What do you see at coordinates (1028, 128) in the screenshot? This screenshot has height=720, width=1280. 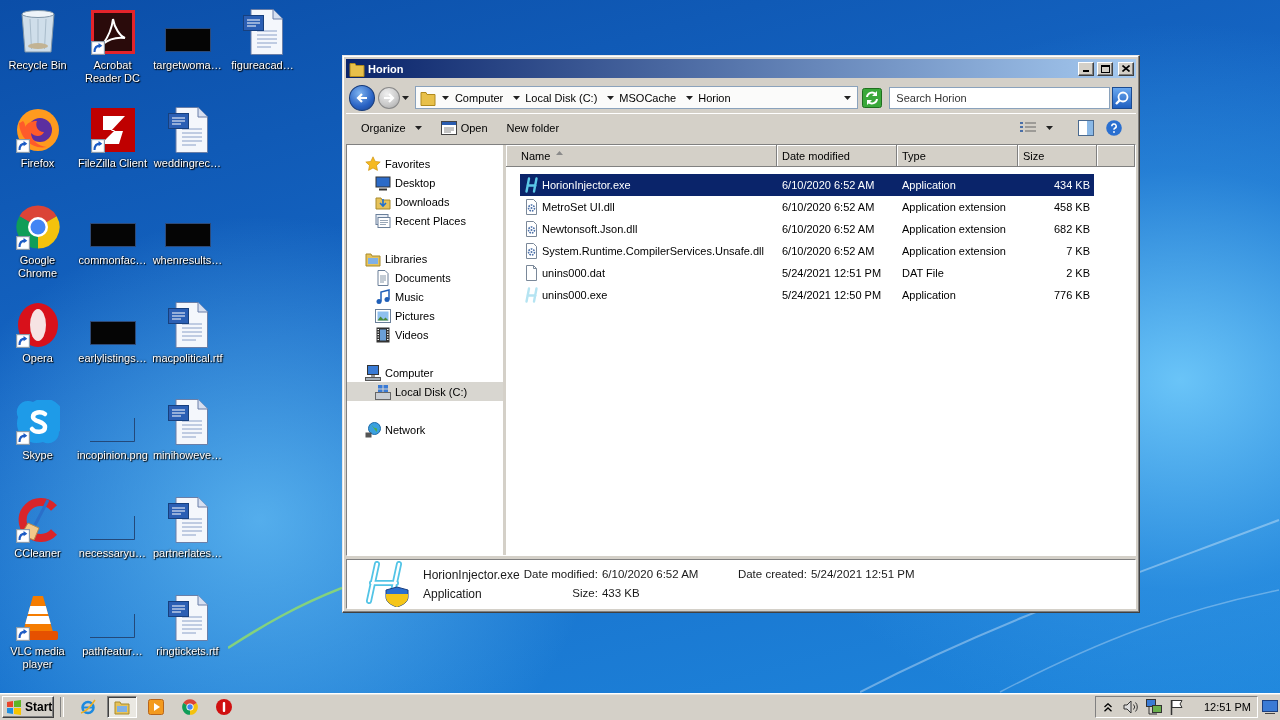 I see `view-list-icon` at bounding box center [1028, 128].